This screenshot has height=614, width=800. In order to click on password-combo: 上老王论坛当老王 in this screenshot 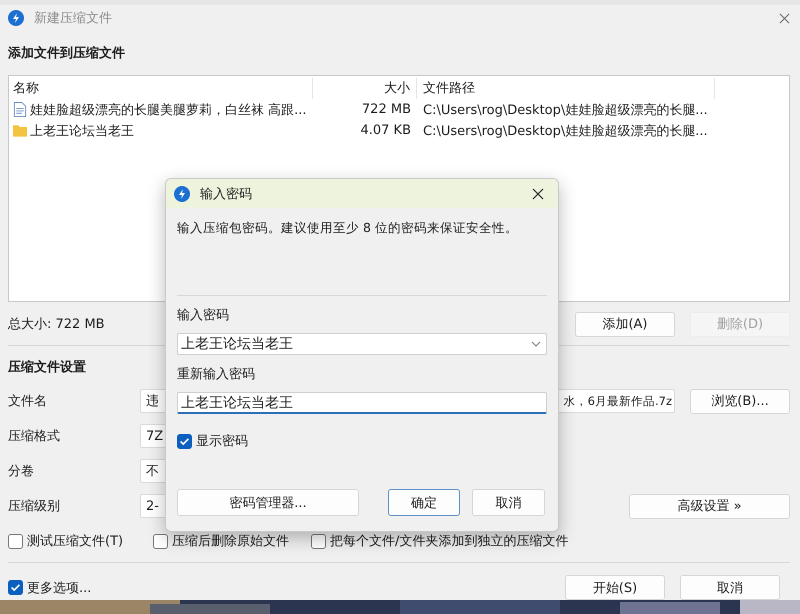, I will do `click(362, 344)`.